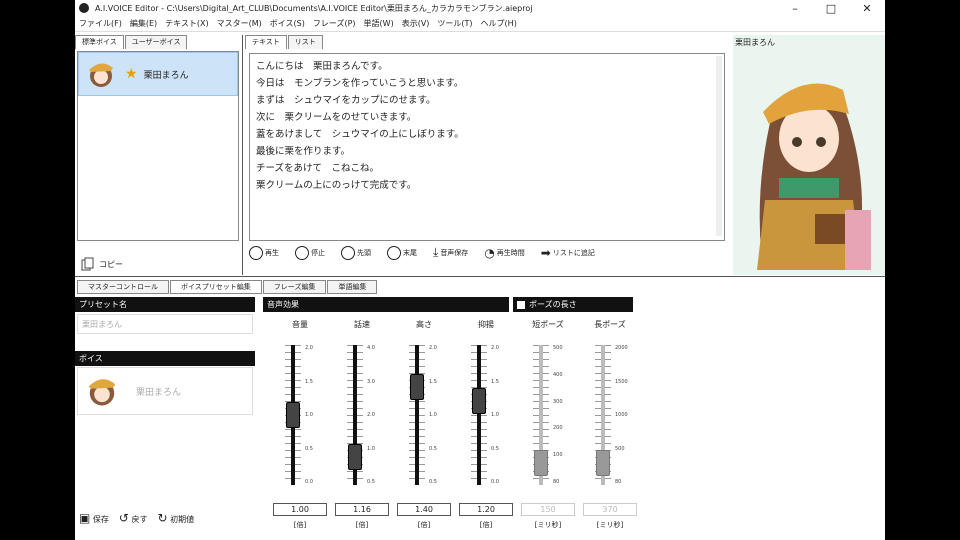  What do you see at coordinates (610, 324) in the screenshot?
I see `slider-label: 長ポーズ` at bounding box center [610, 324].